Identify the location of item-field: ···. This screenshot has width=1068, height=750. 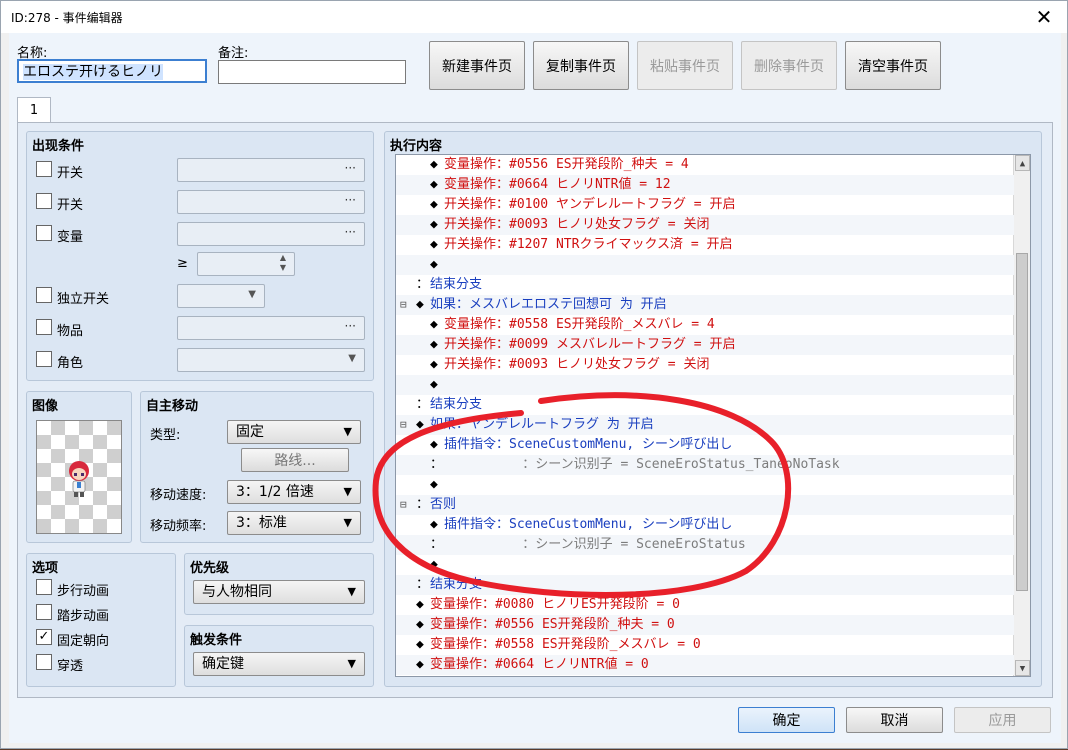
(271, 328).